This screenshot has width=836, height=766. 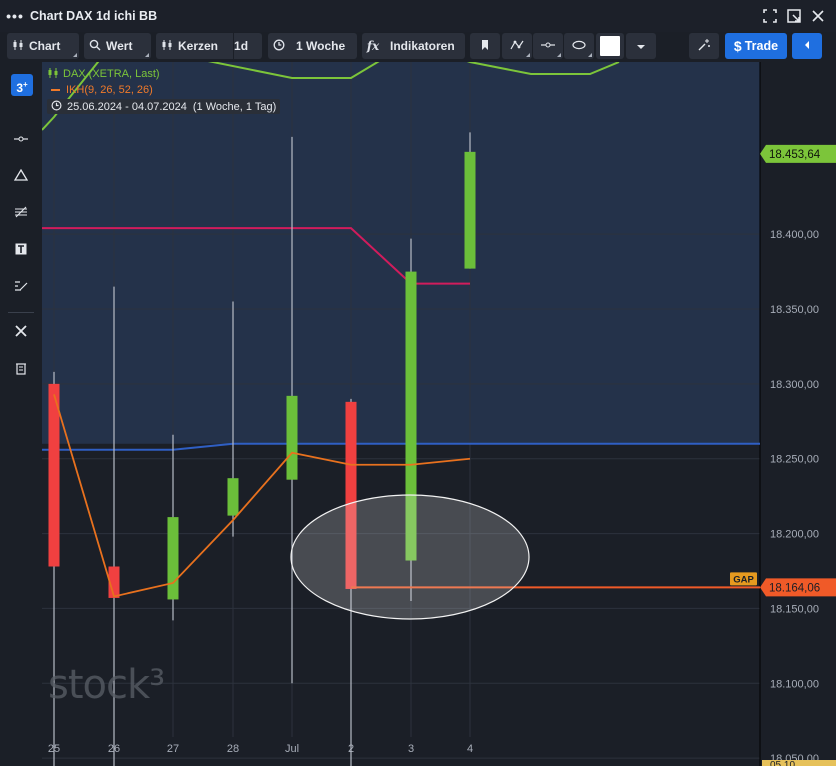 What do you see at coordinates (795, 155) in the screenshot?
I see `last-price-tag-label: 18.453,64` at bounding box center [795, 155].